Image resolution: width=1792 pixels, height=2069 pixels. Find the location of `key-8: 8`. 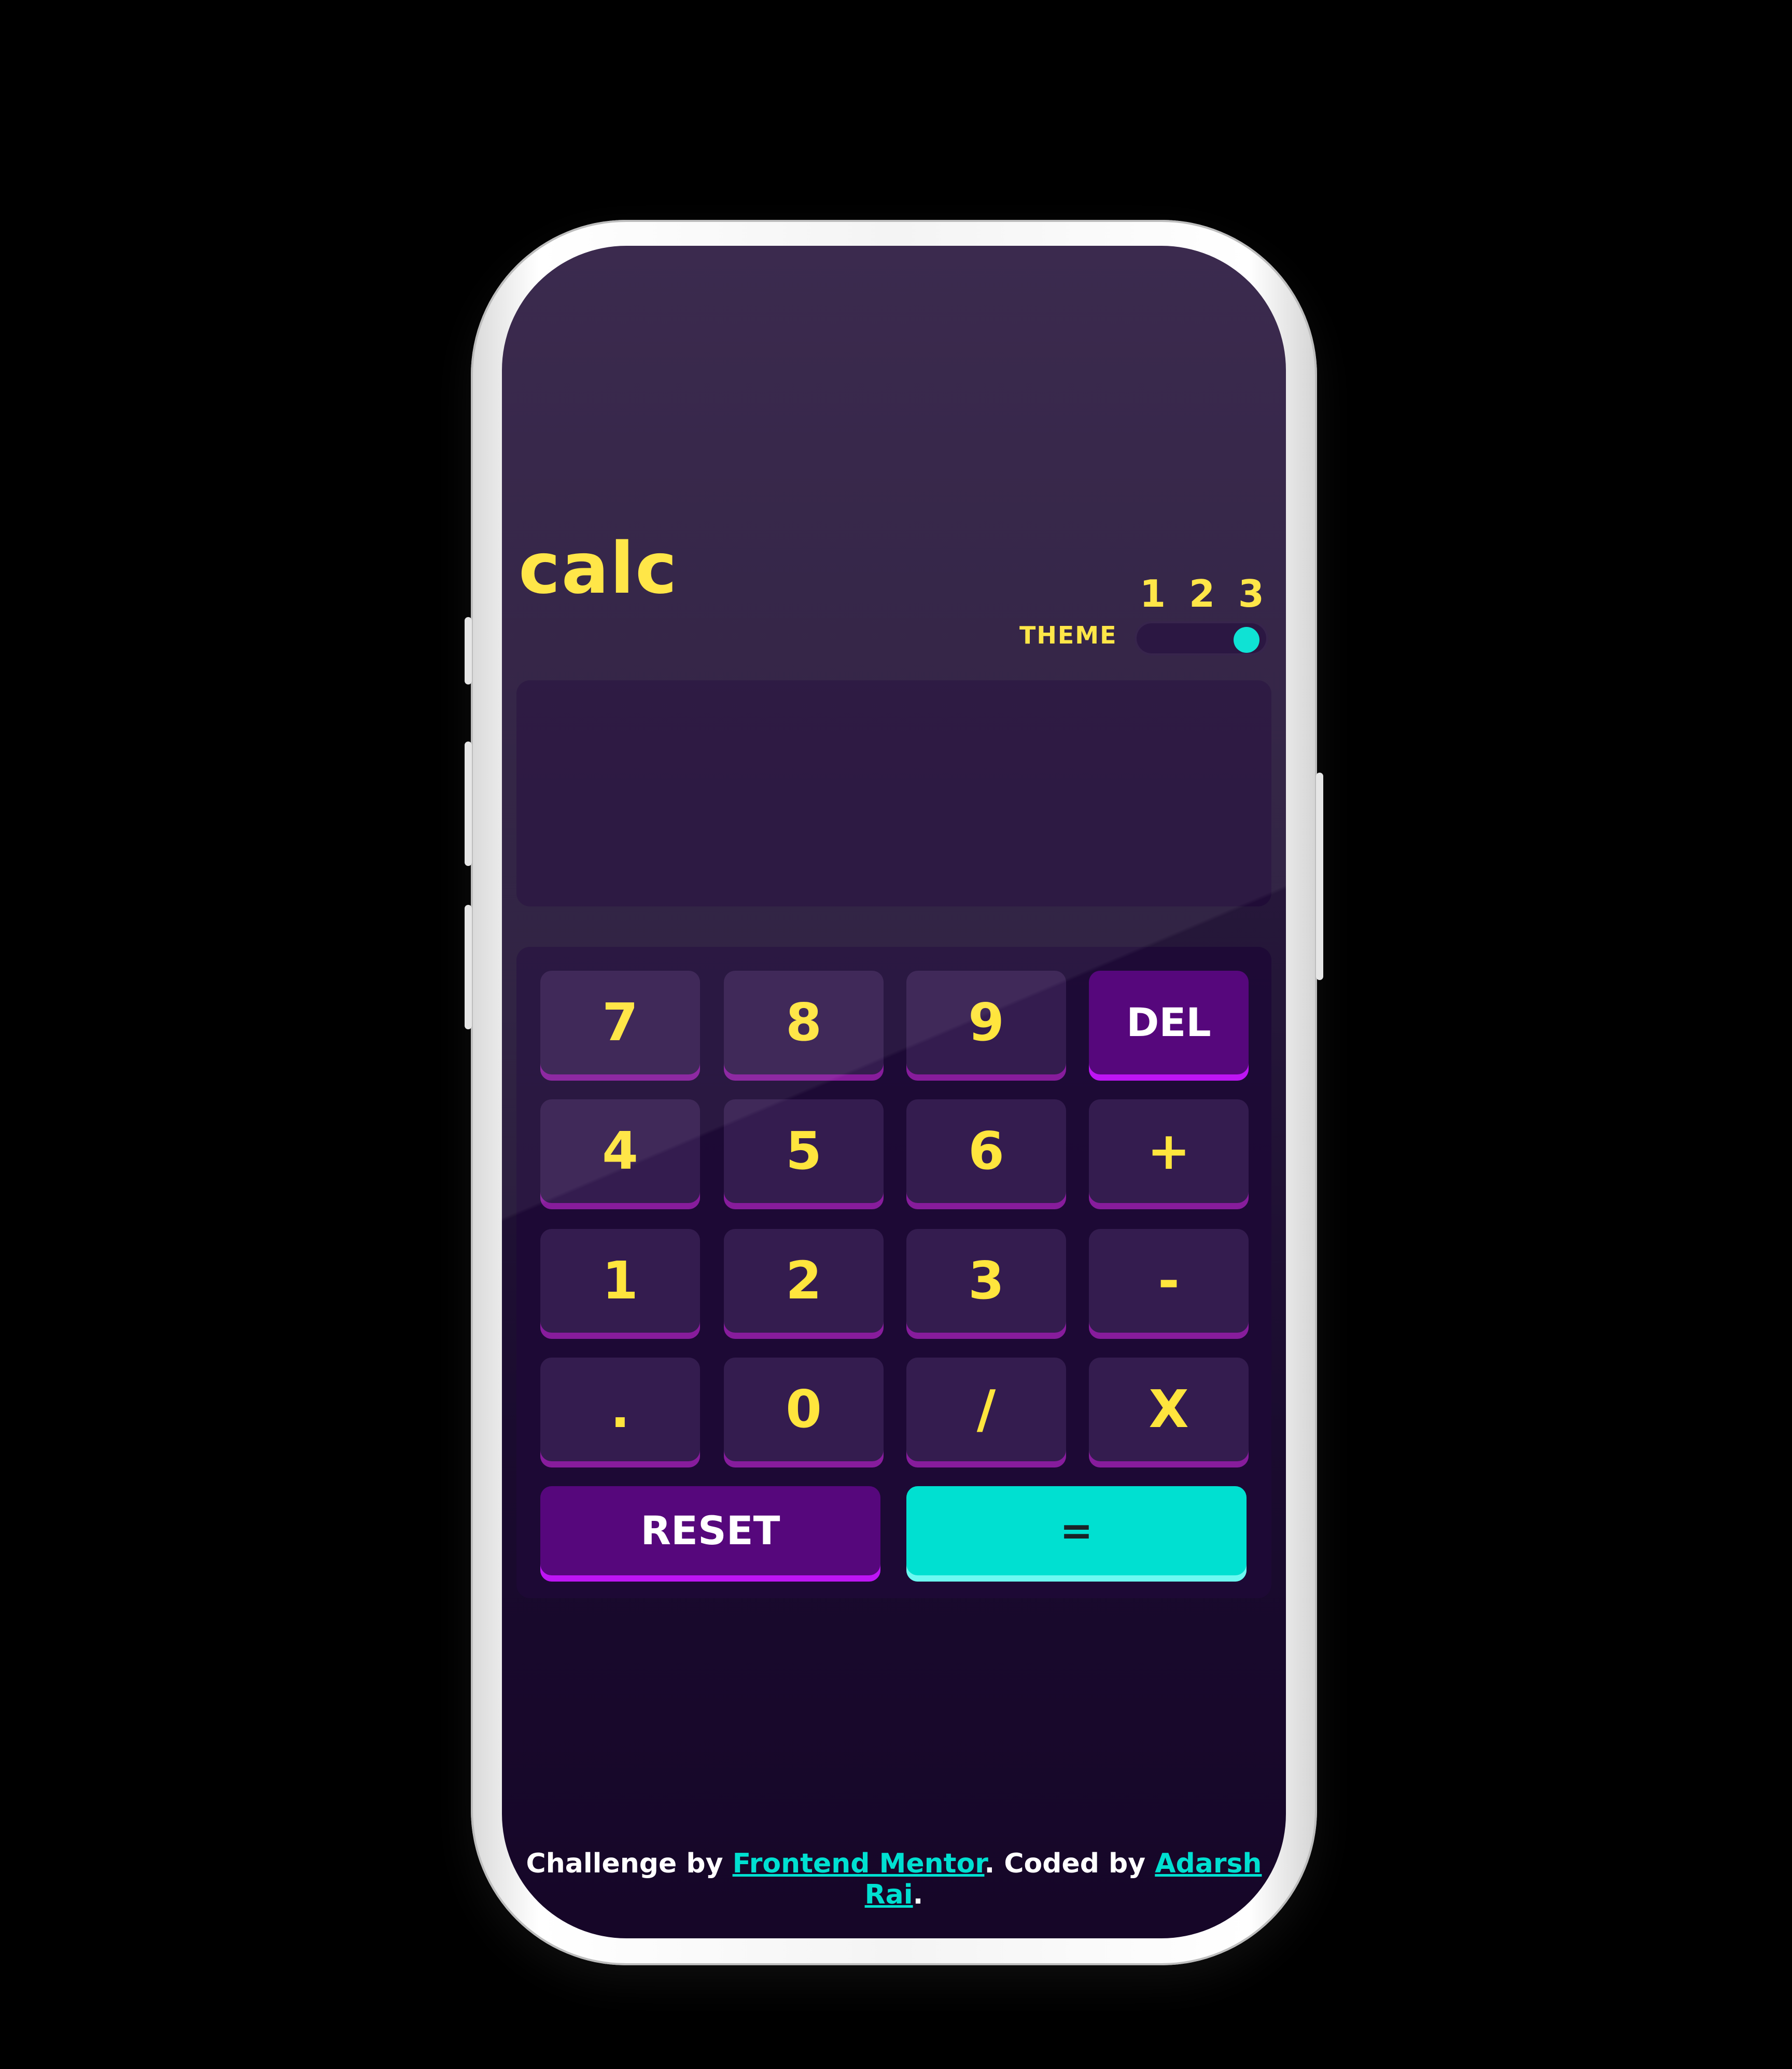

key-8: 8 is located at coordinates (804, 1026).